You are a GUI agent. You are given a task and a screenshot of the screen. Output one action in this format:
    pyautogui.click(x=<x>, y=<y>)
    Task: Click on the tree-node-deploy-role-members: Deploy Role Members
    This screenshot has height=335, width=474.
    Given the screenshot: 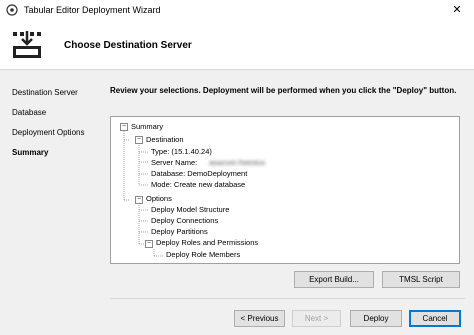 What is the action you would take?
    pyautogui.click(x=203, y=254)
    